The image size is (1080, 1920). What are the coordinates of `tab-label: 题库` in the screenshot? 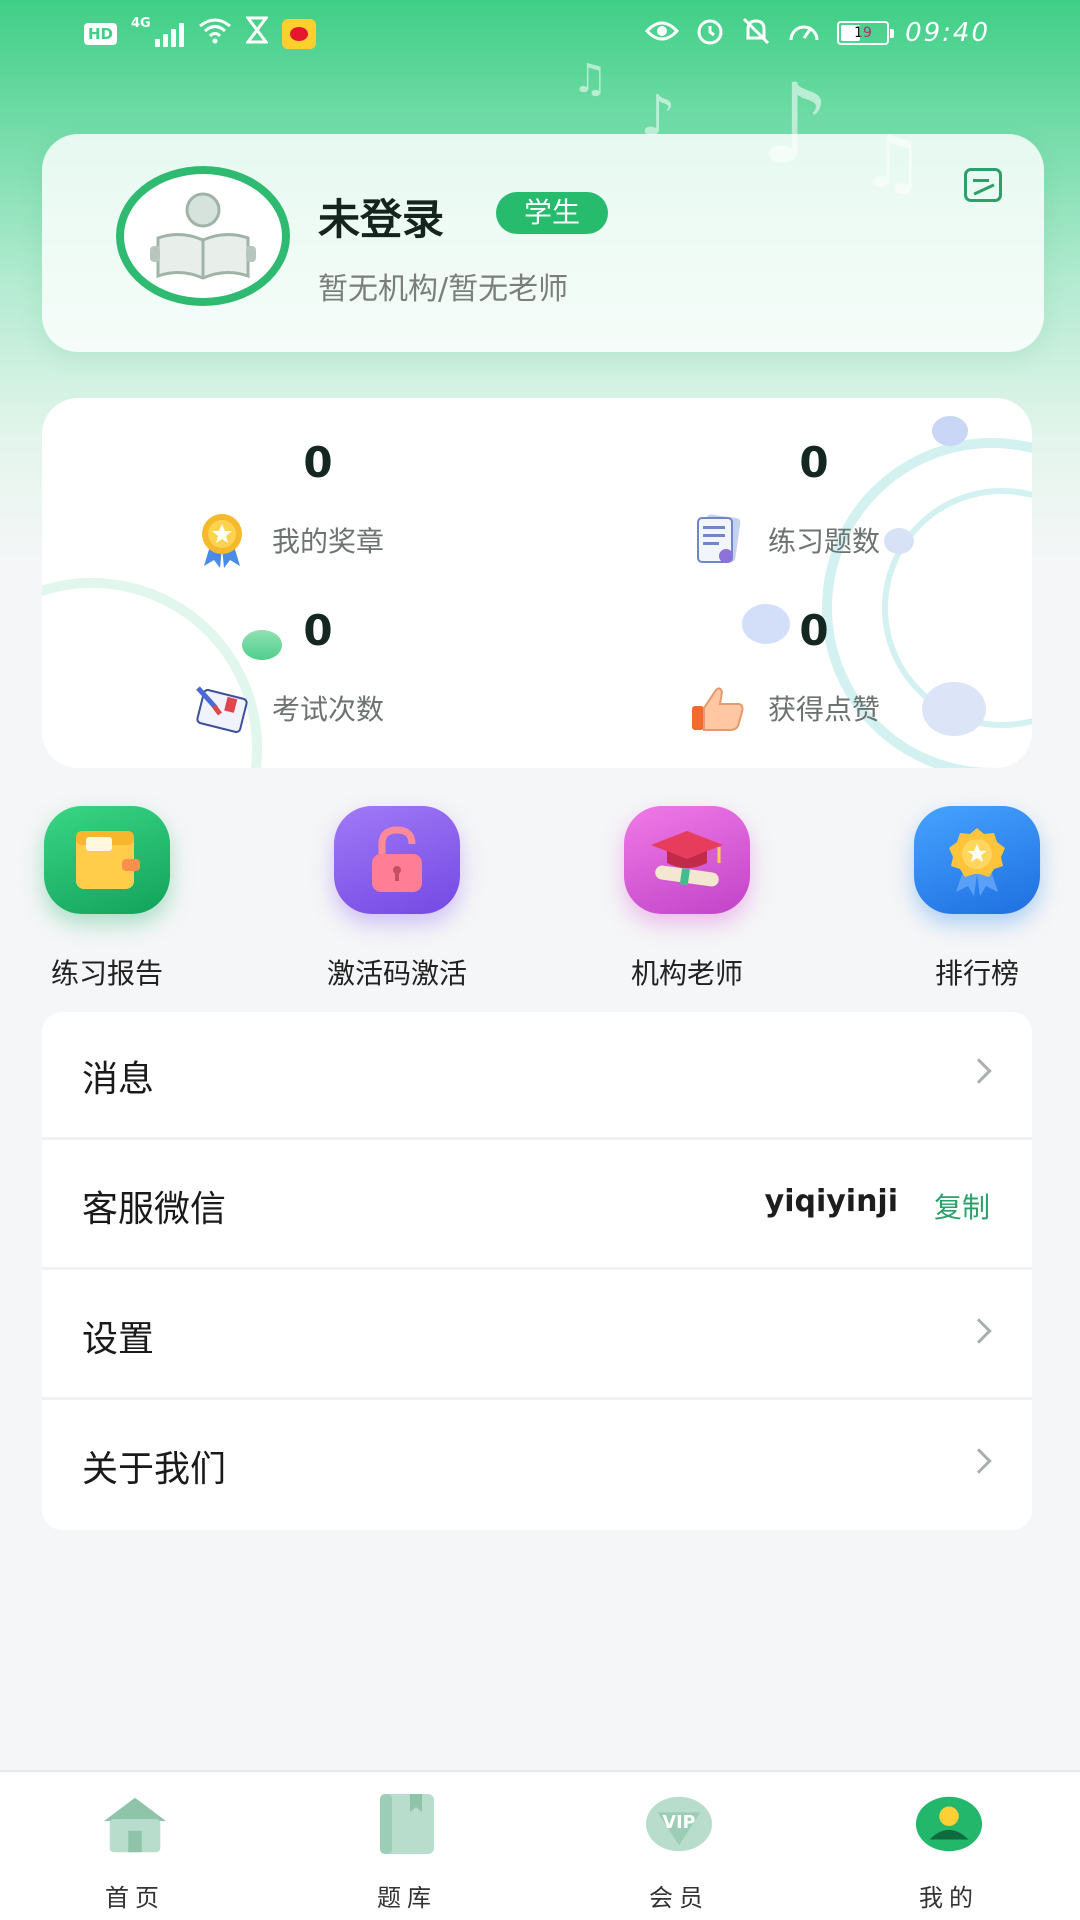 It's located at (407, 1898).